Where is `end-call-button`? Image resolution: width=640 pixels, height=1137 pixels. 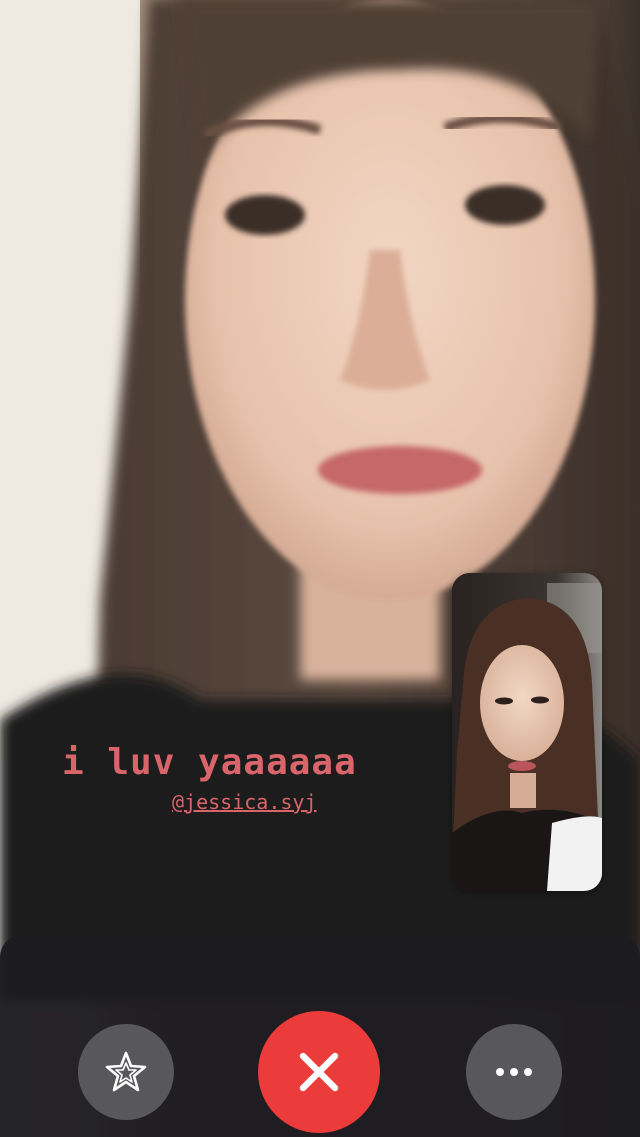
end-call-button is located at coordinates (319, 1072).